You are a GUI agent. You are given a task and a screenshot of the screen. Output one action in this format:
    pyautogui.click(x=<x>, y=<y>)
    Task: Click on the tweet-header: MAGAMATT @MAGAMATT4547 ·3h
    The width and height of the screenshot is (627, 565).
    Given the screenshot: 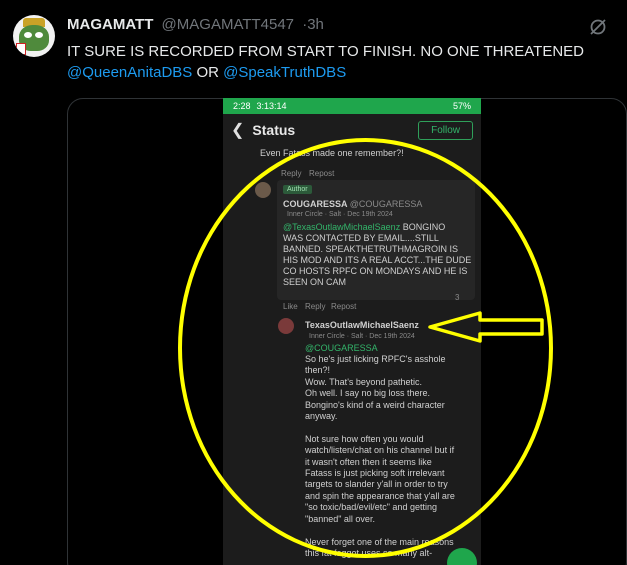 What is the action you would take?
    pyautogui.click(x=195, y=24)
    